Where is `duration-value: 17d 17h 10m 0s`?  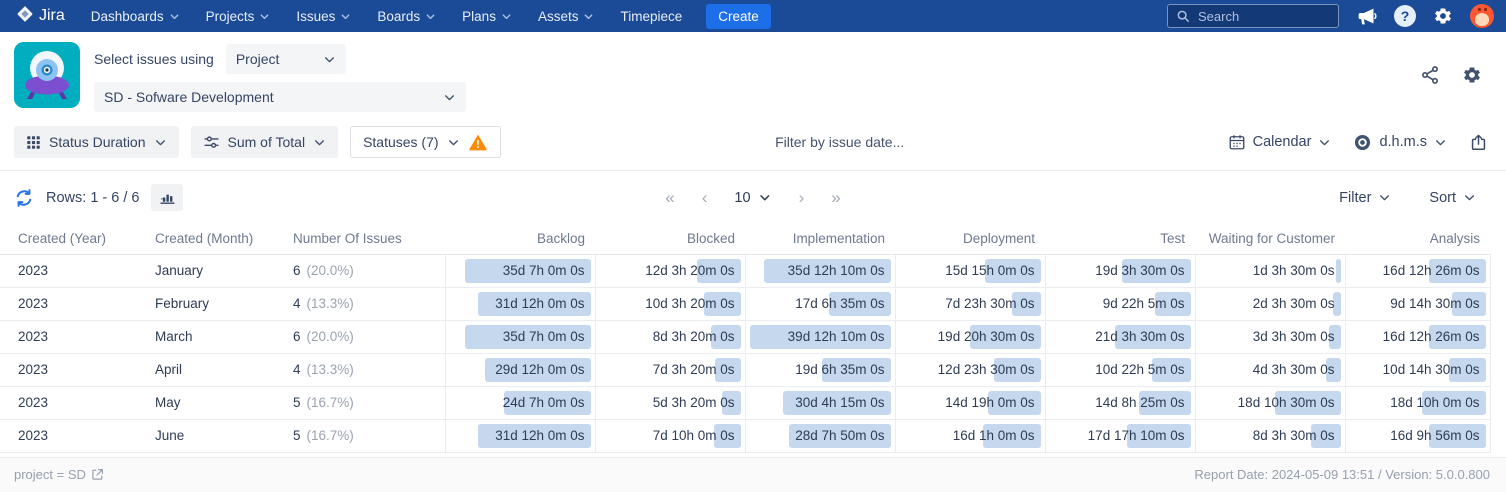 duration-value: 17d 17h 10m 0s is located at coordinates (1136, 435).